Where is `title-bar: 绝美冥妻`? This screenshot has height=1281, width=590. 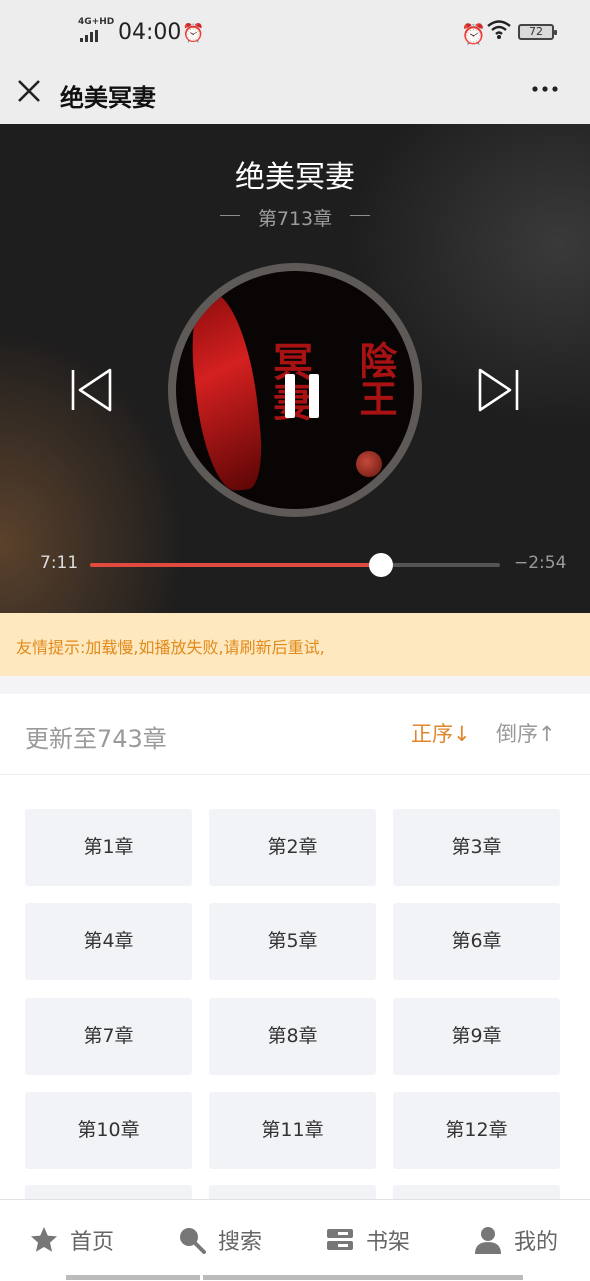
title-bar: 绝美冥妻 is located at coordinates (295, 95).